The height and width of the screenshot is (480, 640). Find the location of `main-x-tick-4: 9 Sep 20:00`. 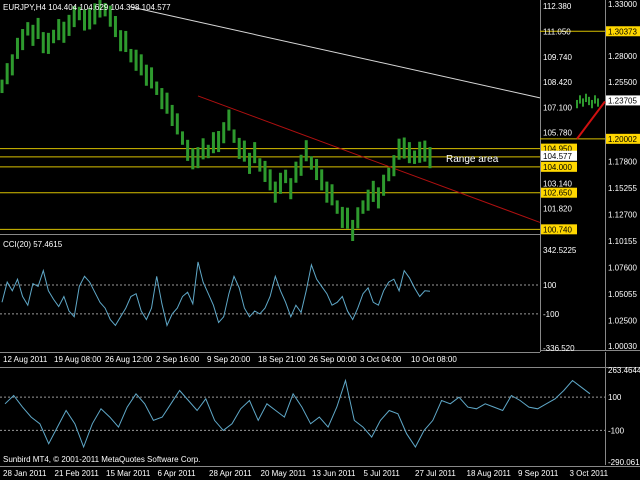

main-x-tick-4: 9 Sep 20:00 is located at coordinates (229, 359).